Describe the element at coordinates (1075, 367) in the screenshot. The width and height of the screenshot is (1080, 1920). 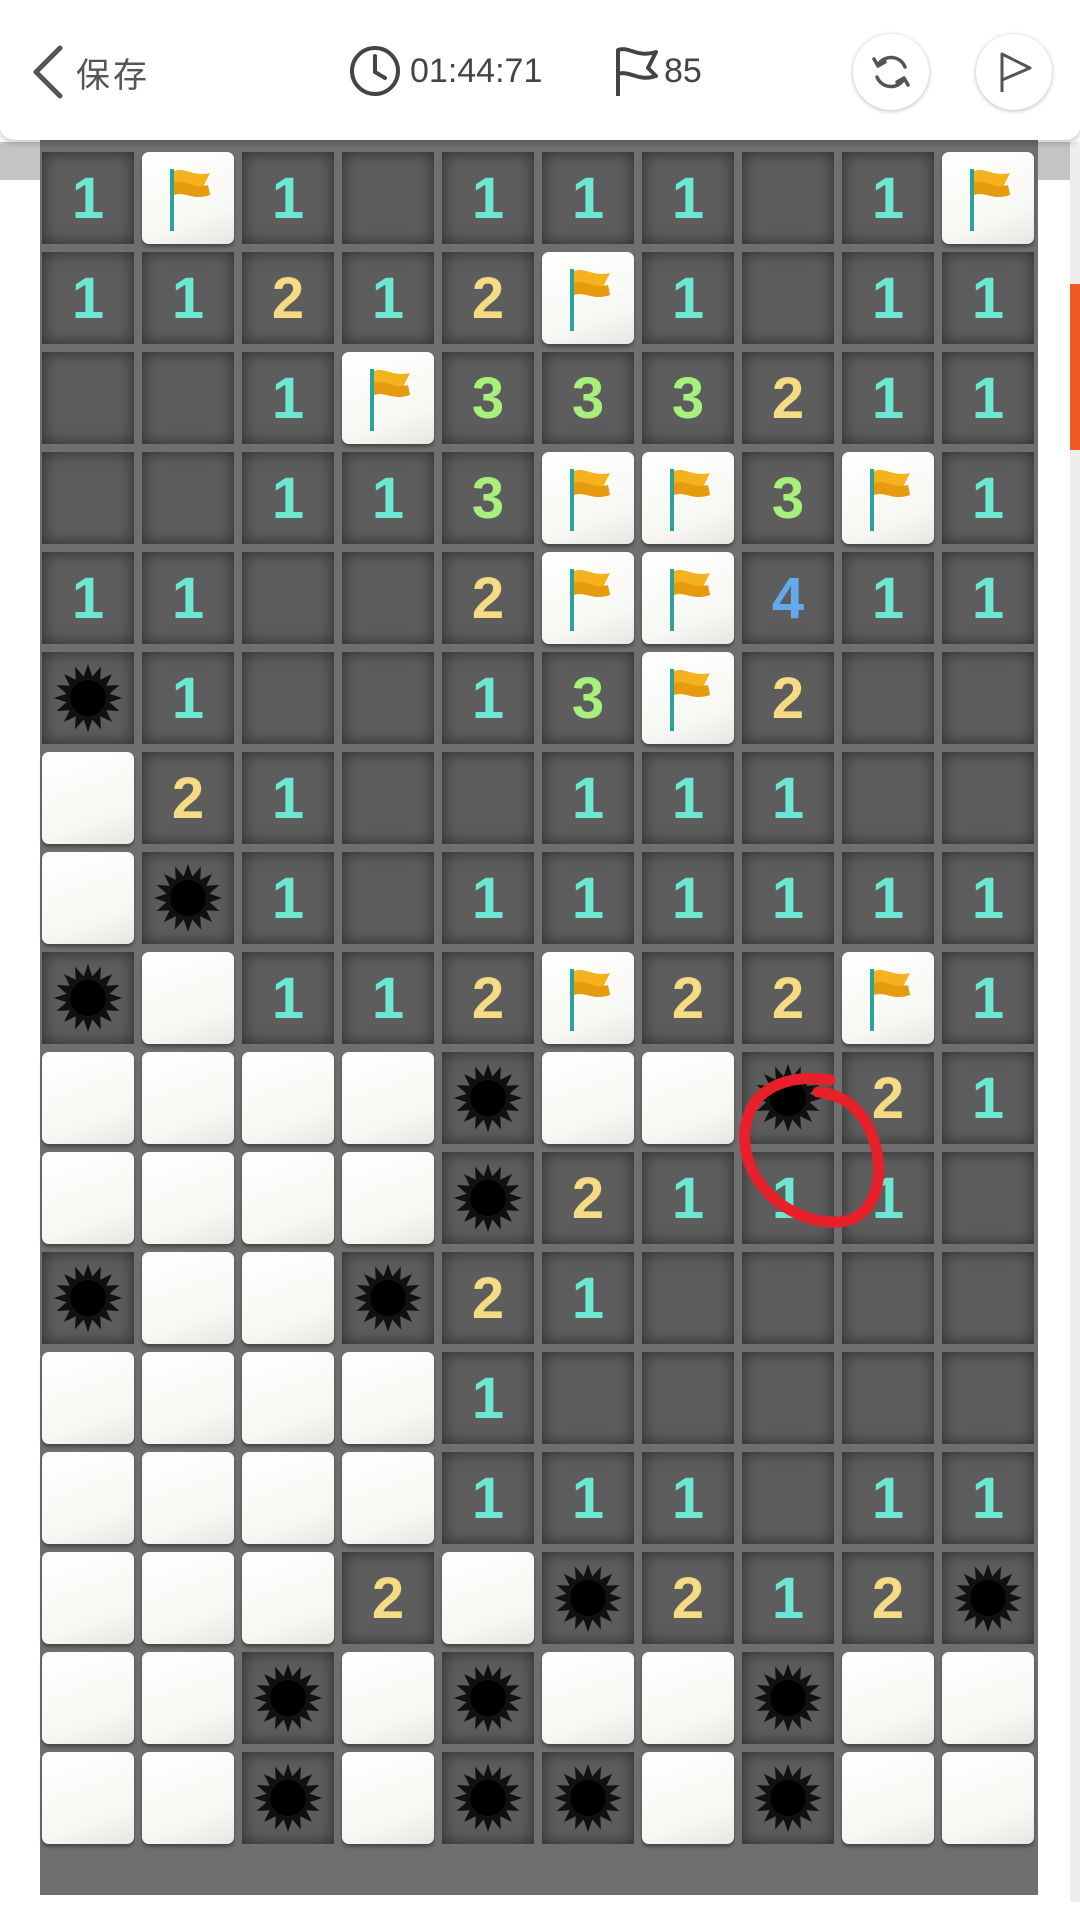
I see `scrollbar-thumb` at that location.